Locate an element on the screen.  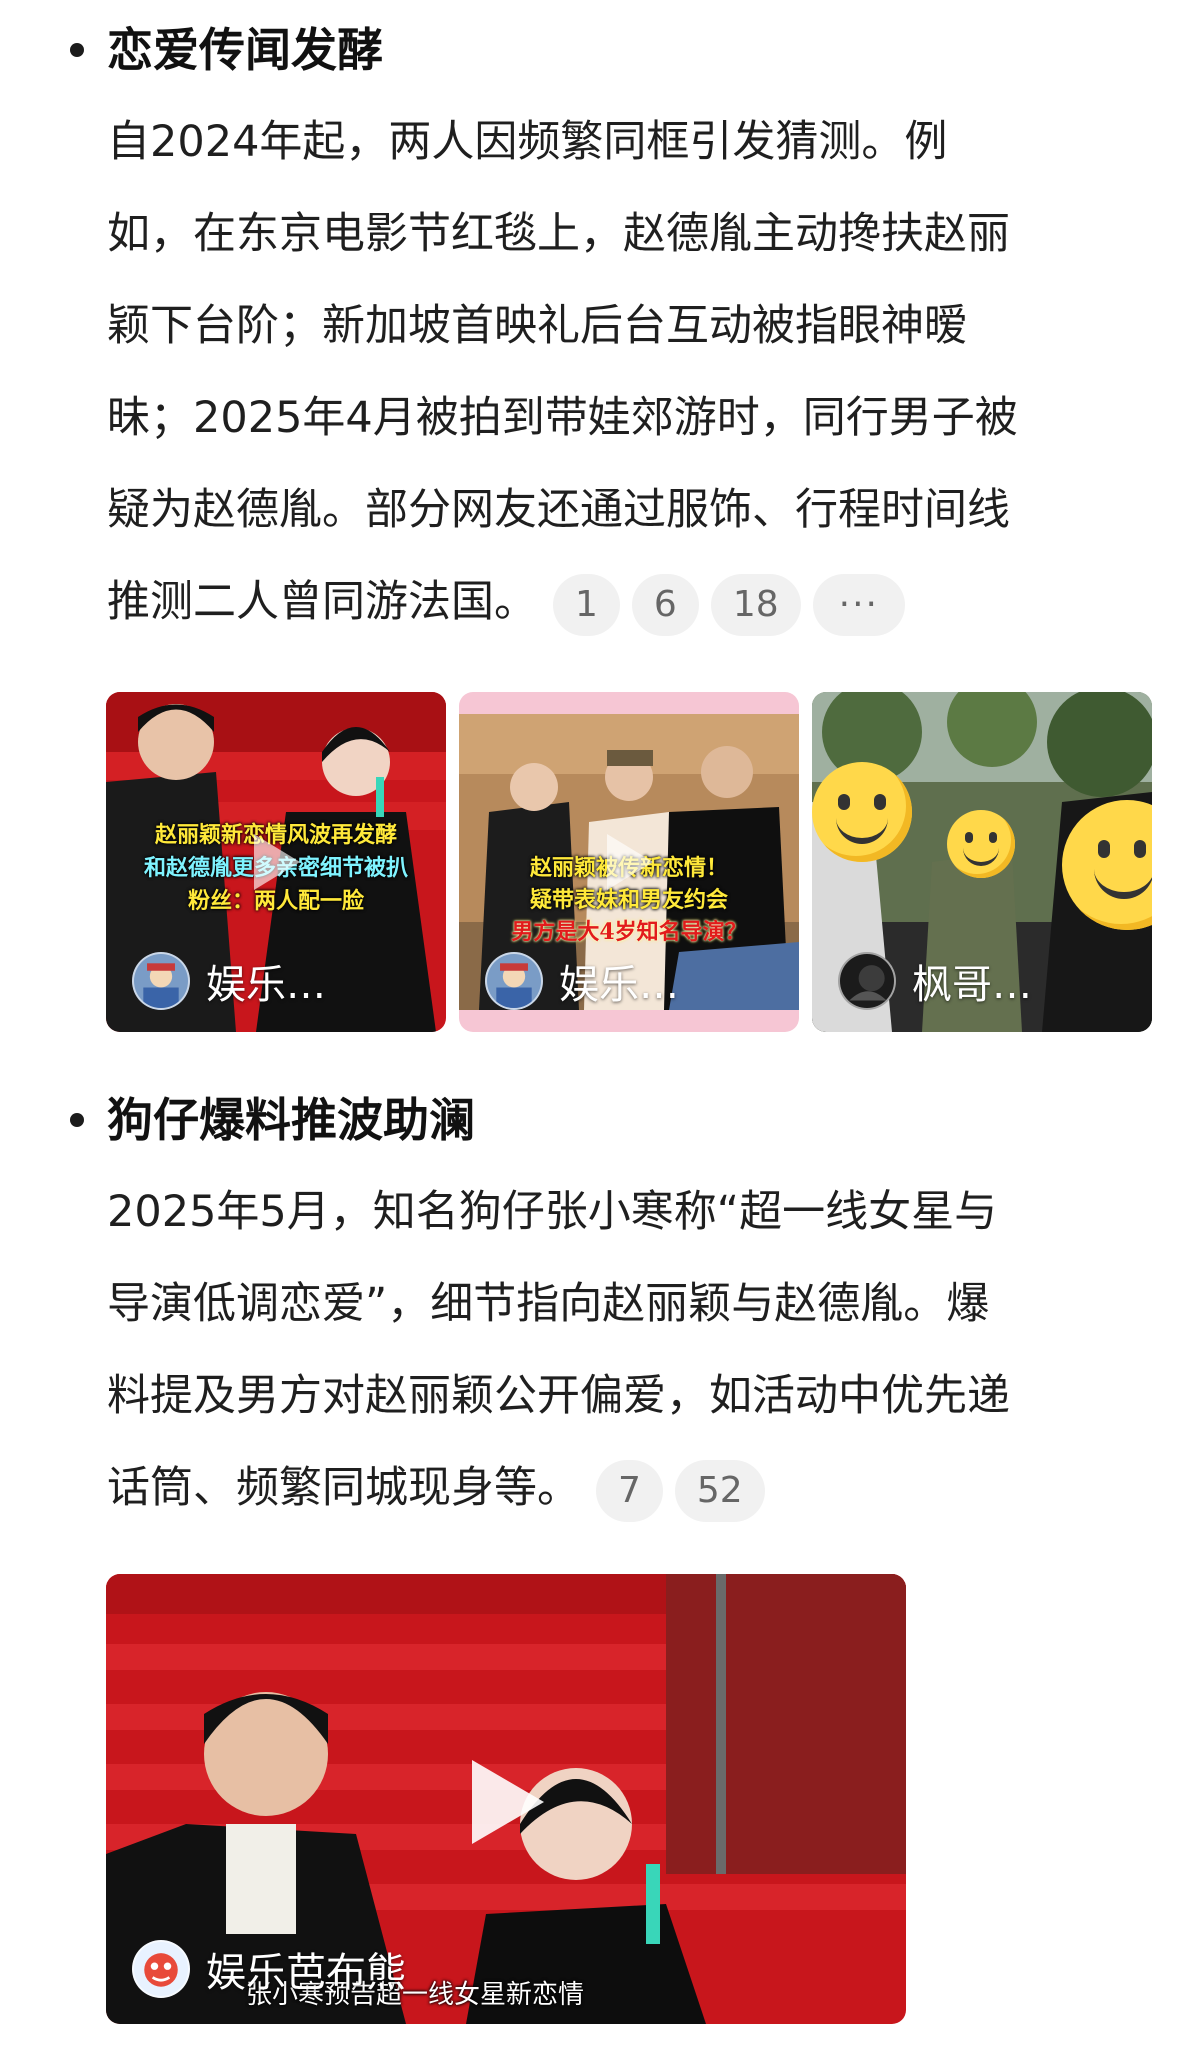
paragraph-line: 料提及男方对赵丽颖公开偏爱，如活动中优先递 is located at coordinates (558, 1396).